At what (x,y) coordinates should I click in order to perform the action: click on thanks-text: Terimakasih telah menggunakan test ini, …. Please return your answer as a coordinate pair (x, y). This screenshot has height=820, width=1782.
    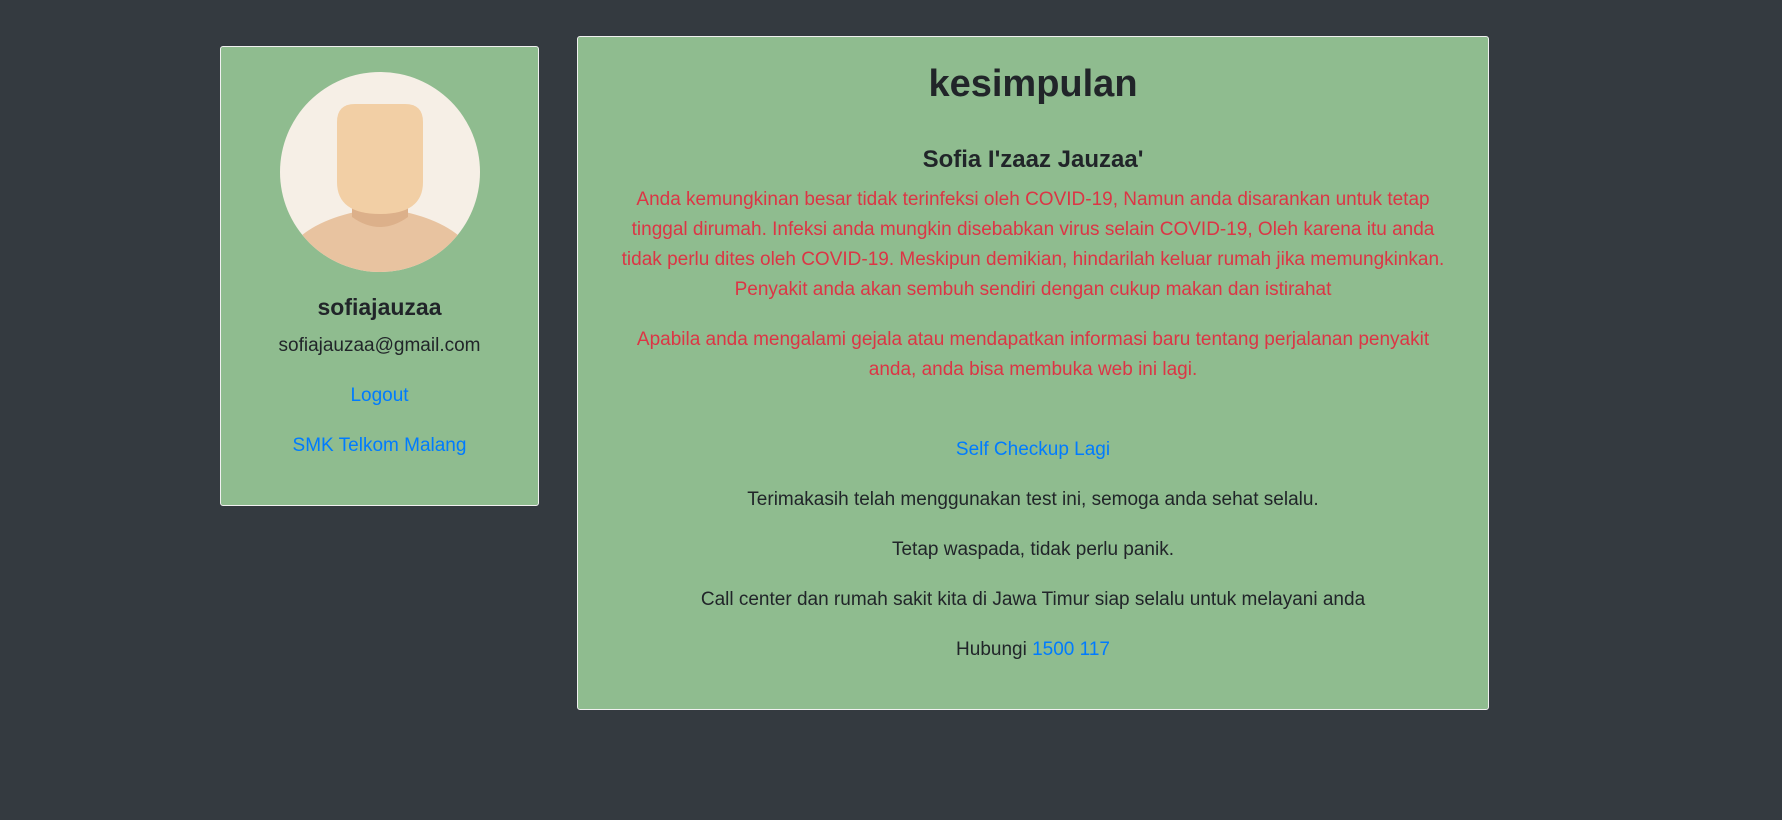
    Looking at the image, I should click on (1033, 499).